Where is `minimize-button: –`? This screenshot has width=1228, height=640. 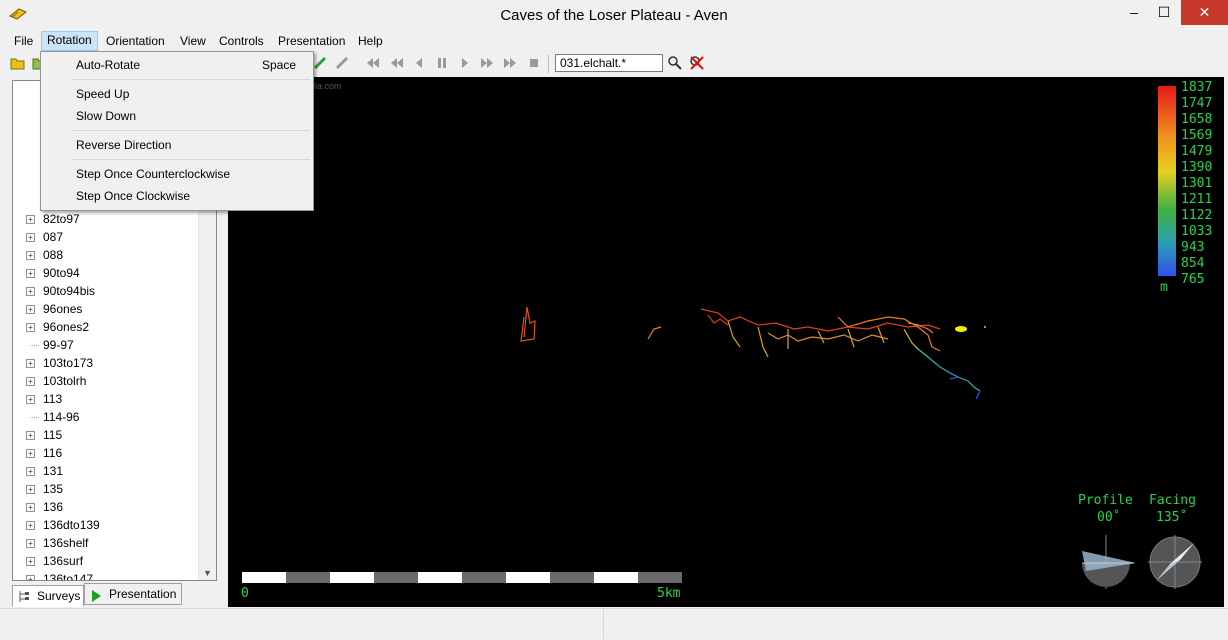
minimize-button: – is located at coordinates (1134, 12).